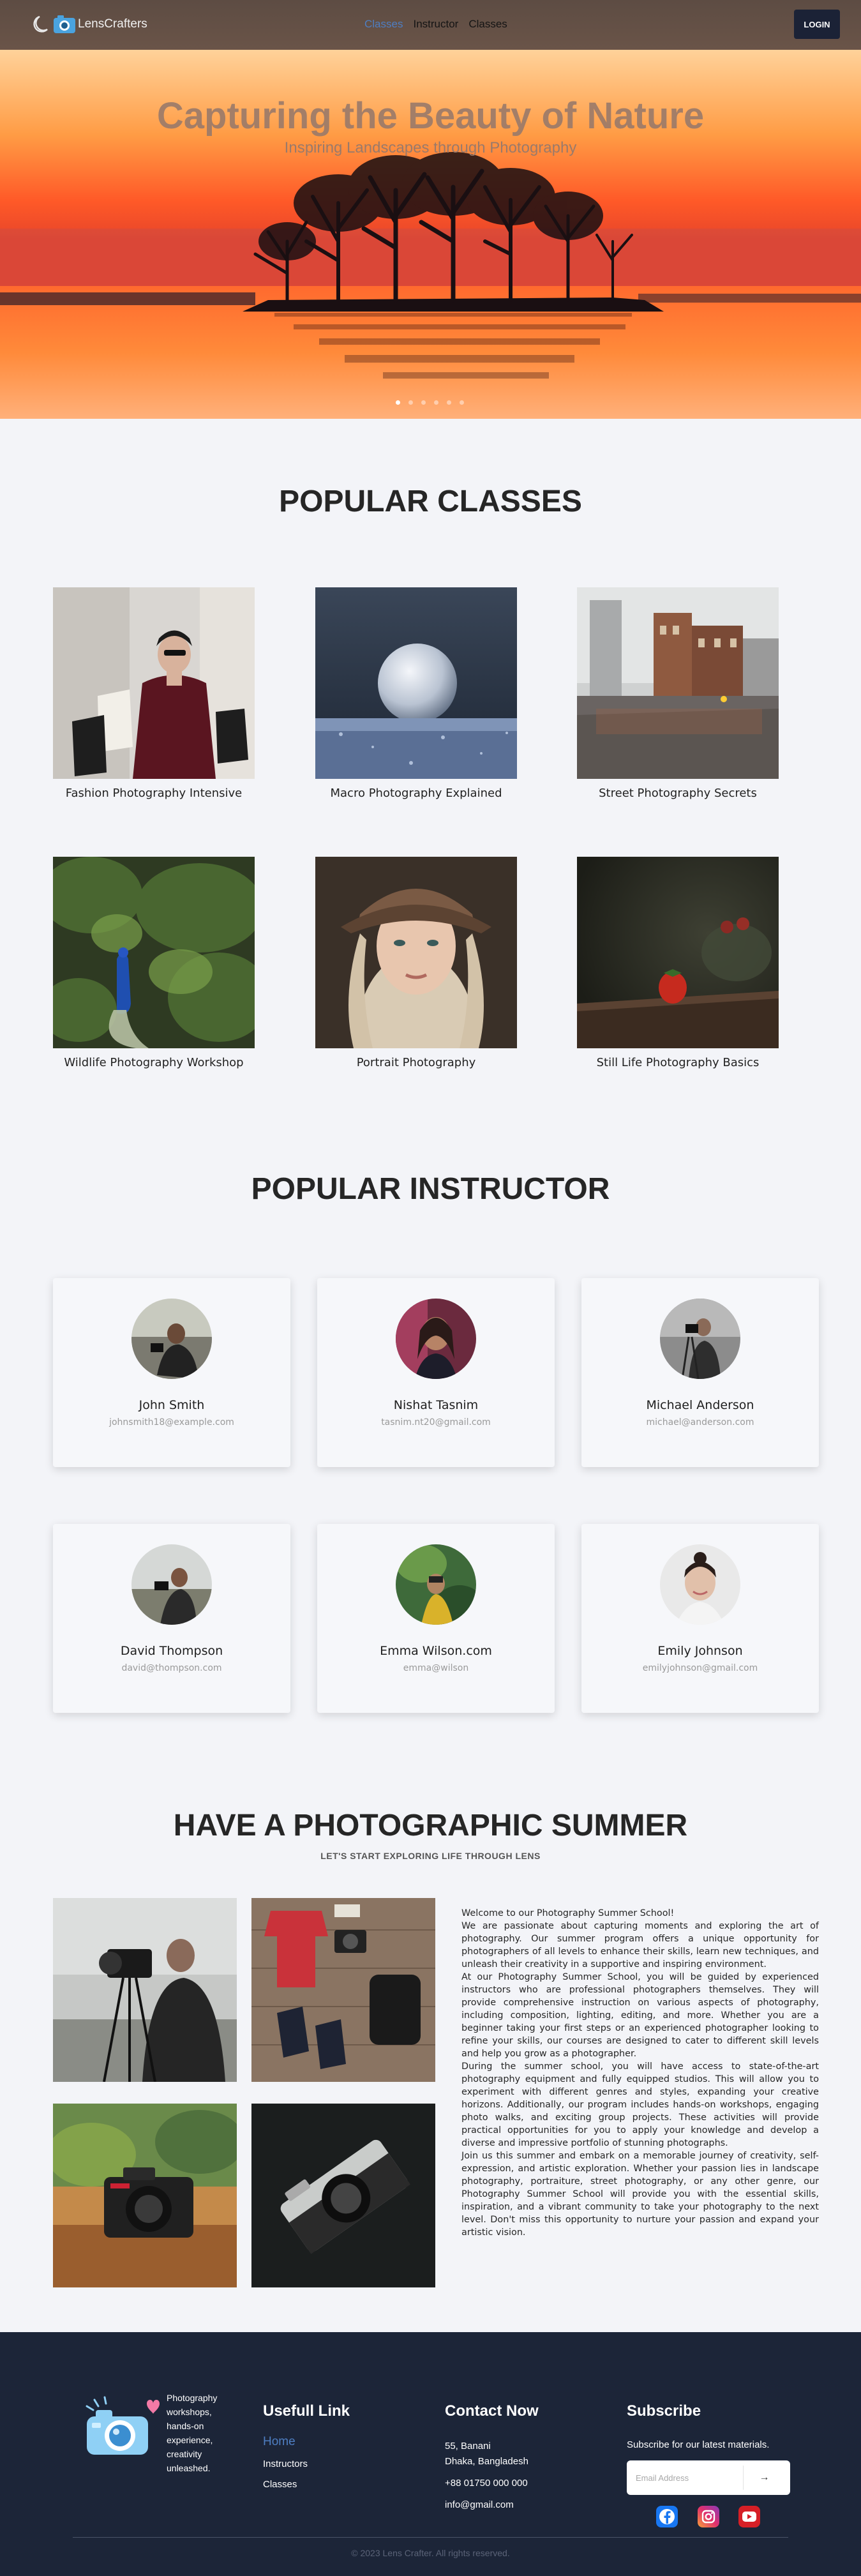 The width and height of the screenshot is (861, 2576). I want to click on instructor-email: emma@wilson, so click(436, 1668).